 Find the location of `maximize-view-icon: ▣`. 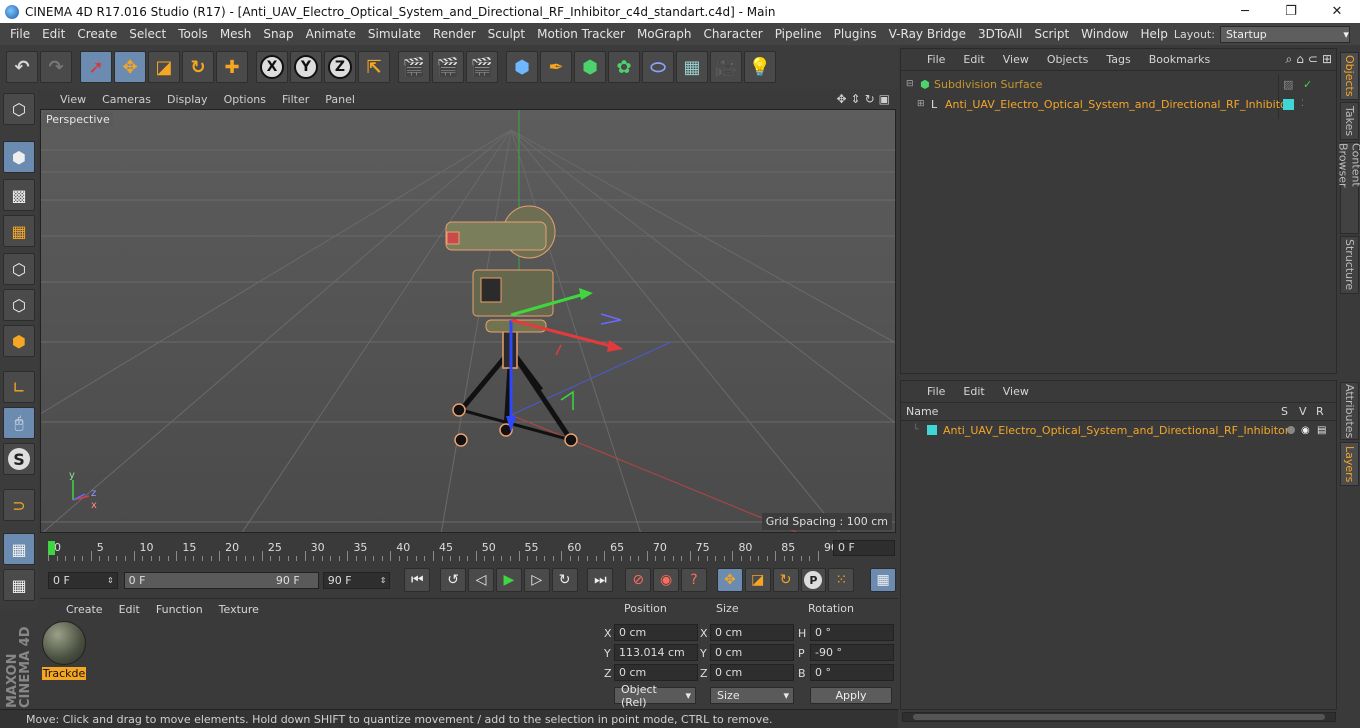

maximize-view-icon: ▣ is located at coordinates (884, 99).